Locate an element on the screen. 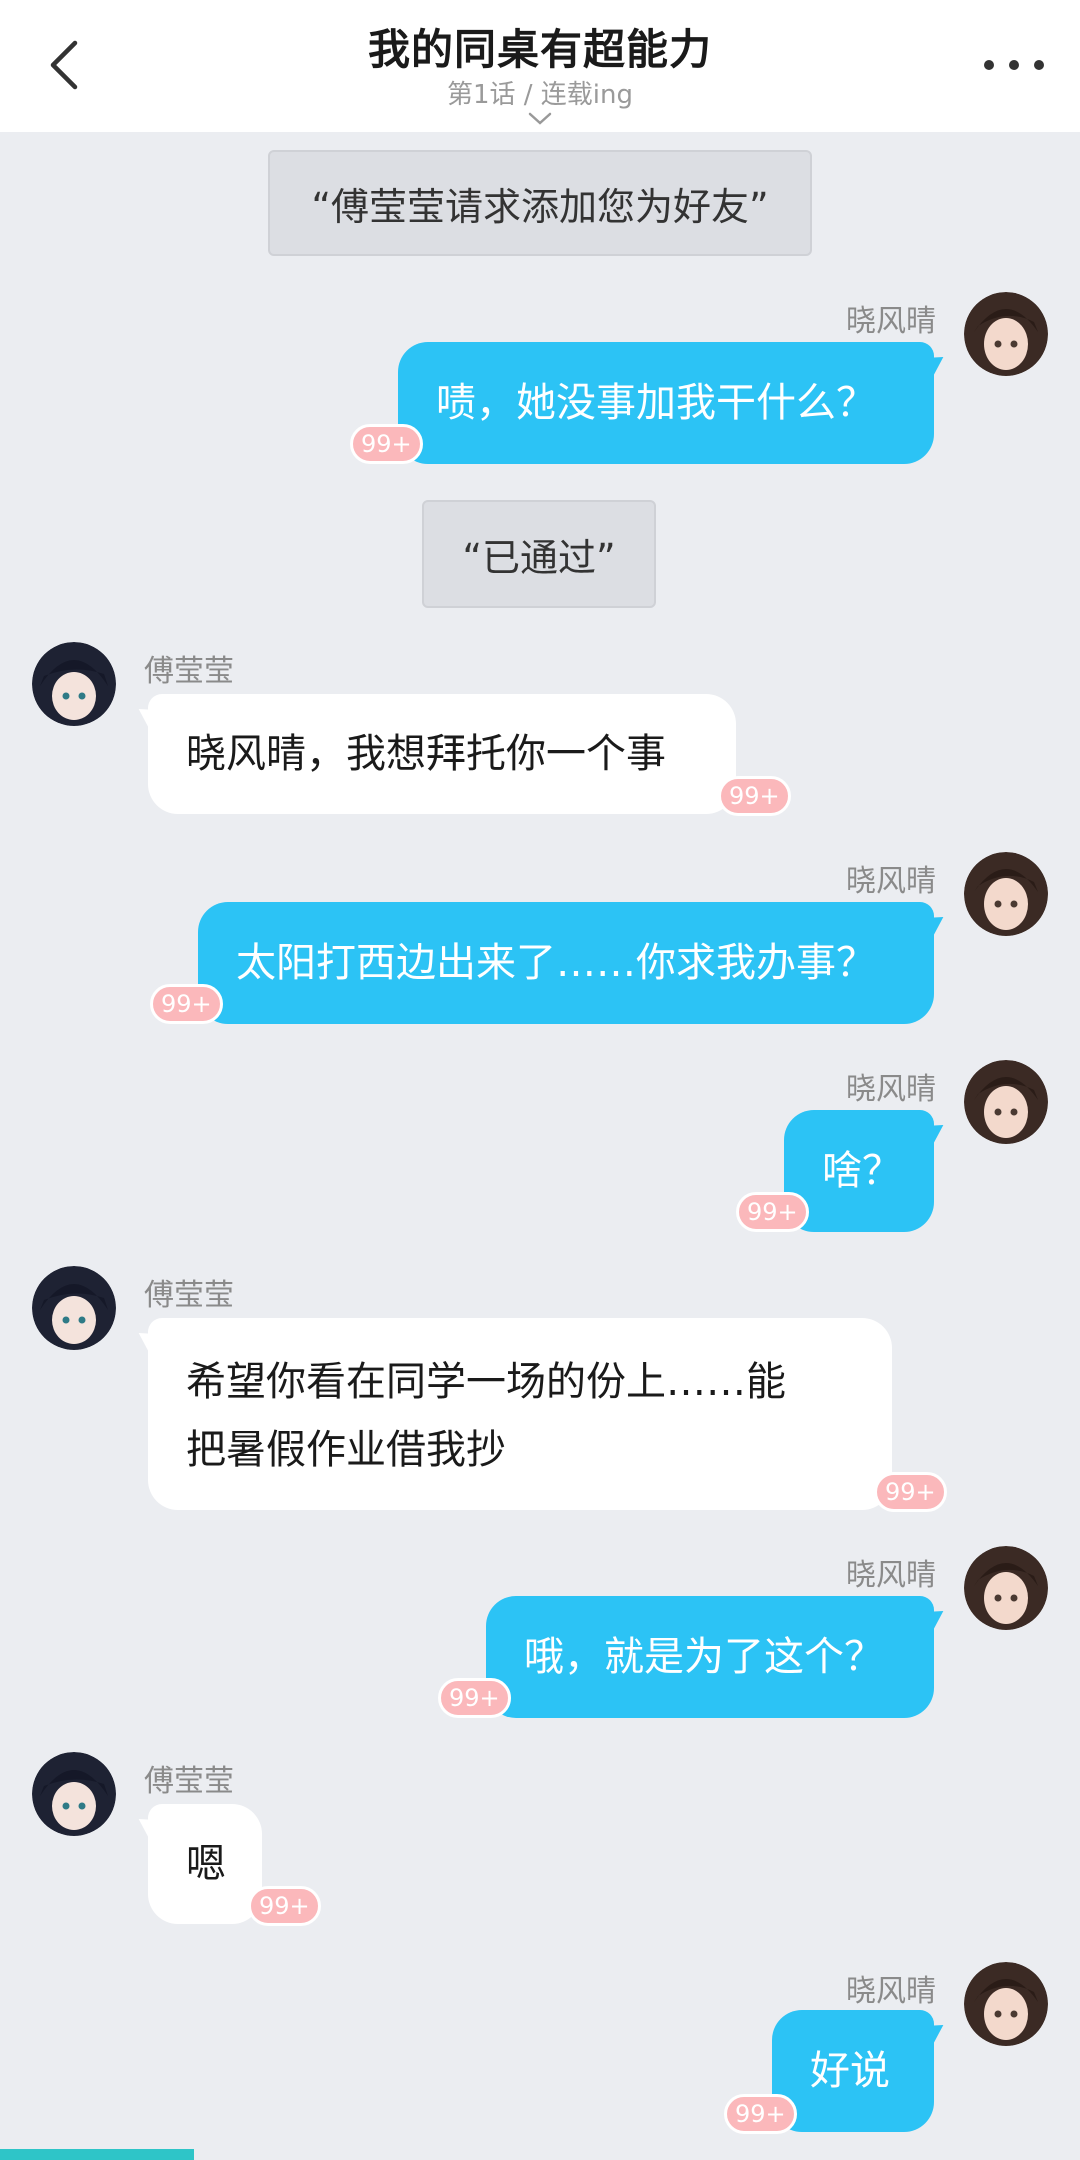 This screenshot has height=2160, width=1080. message-text: 啧，她没事加我干什么？ is located at coordinates (656, 403).